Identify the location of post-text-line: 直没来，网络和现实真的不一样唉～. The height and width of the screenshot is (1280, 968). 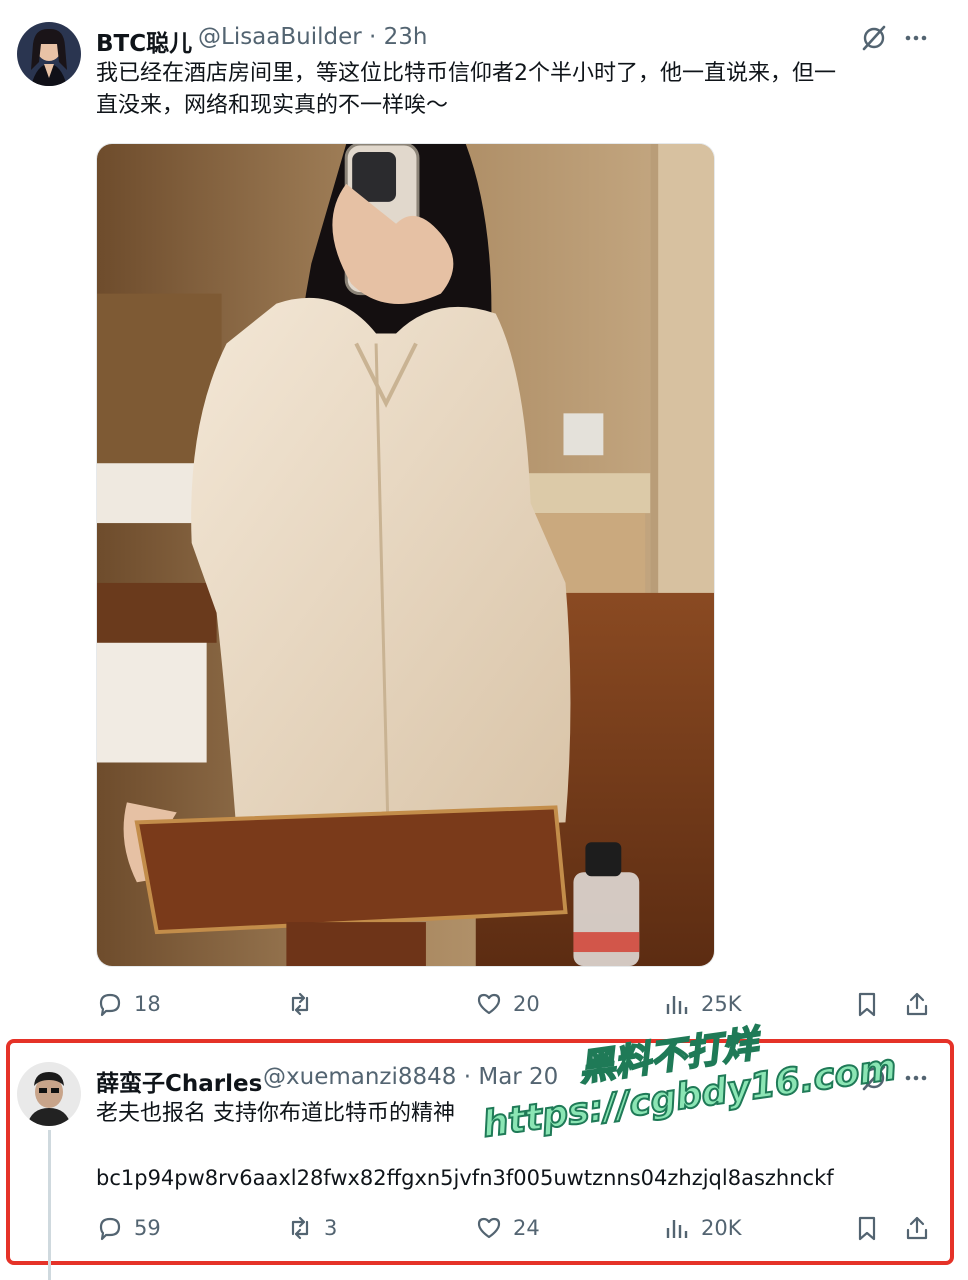
(272, 105).